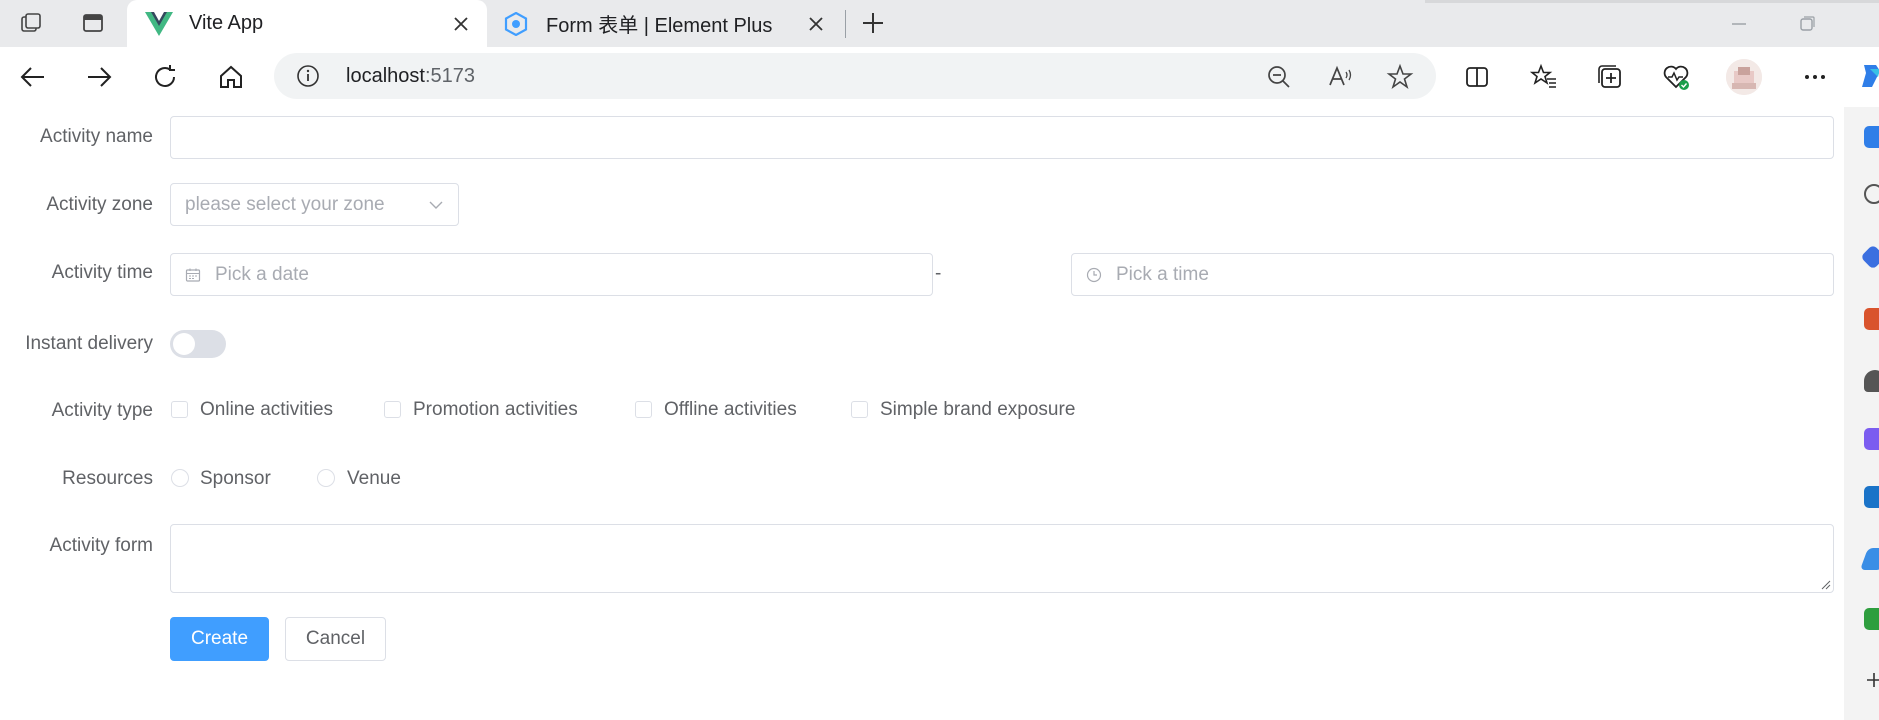  Describe the element at coordinates (551, 274) in the screenshot. I see `date-picker-input: Pick a date` at that location.